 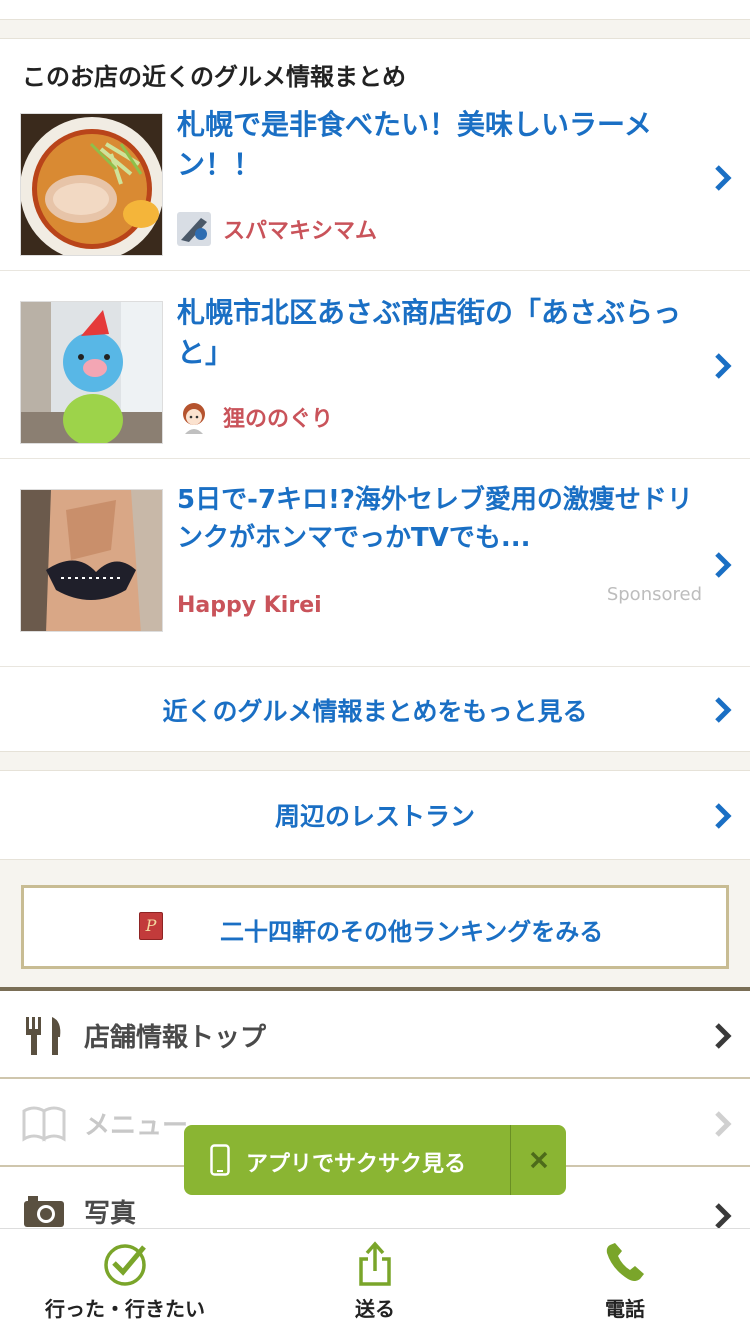 What do you see at coordinates (437, 333) in the screenshot?
I see `article-title: 札幌市北区あさぶ商店街の「あさぶらっと」` at bounding box center [437, 333].